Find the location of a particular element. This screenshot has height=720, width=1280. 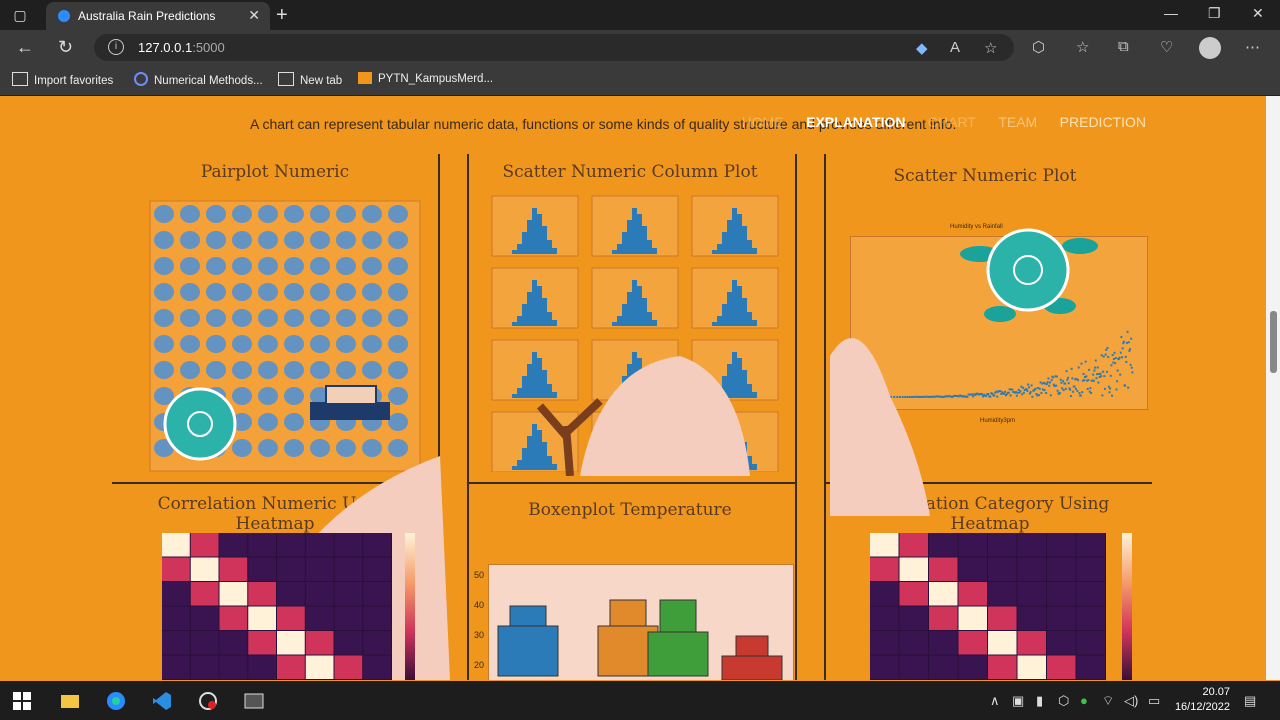

app-window-icon is located at coordinates (254, 701).